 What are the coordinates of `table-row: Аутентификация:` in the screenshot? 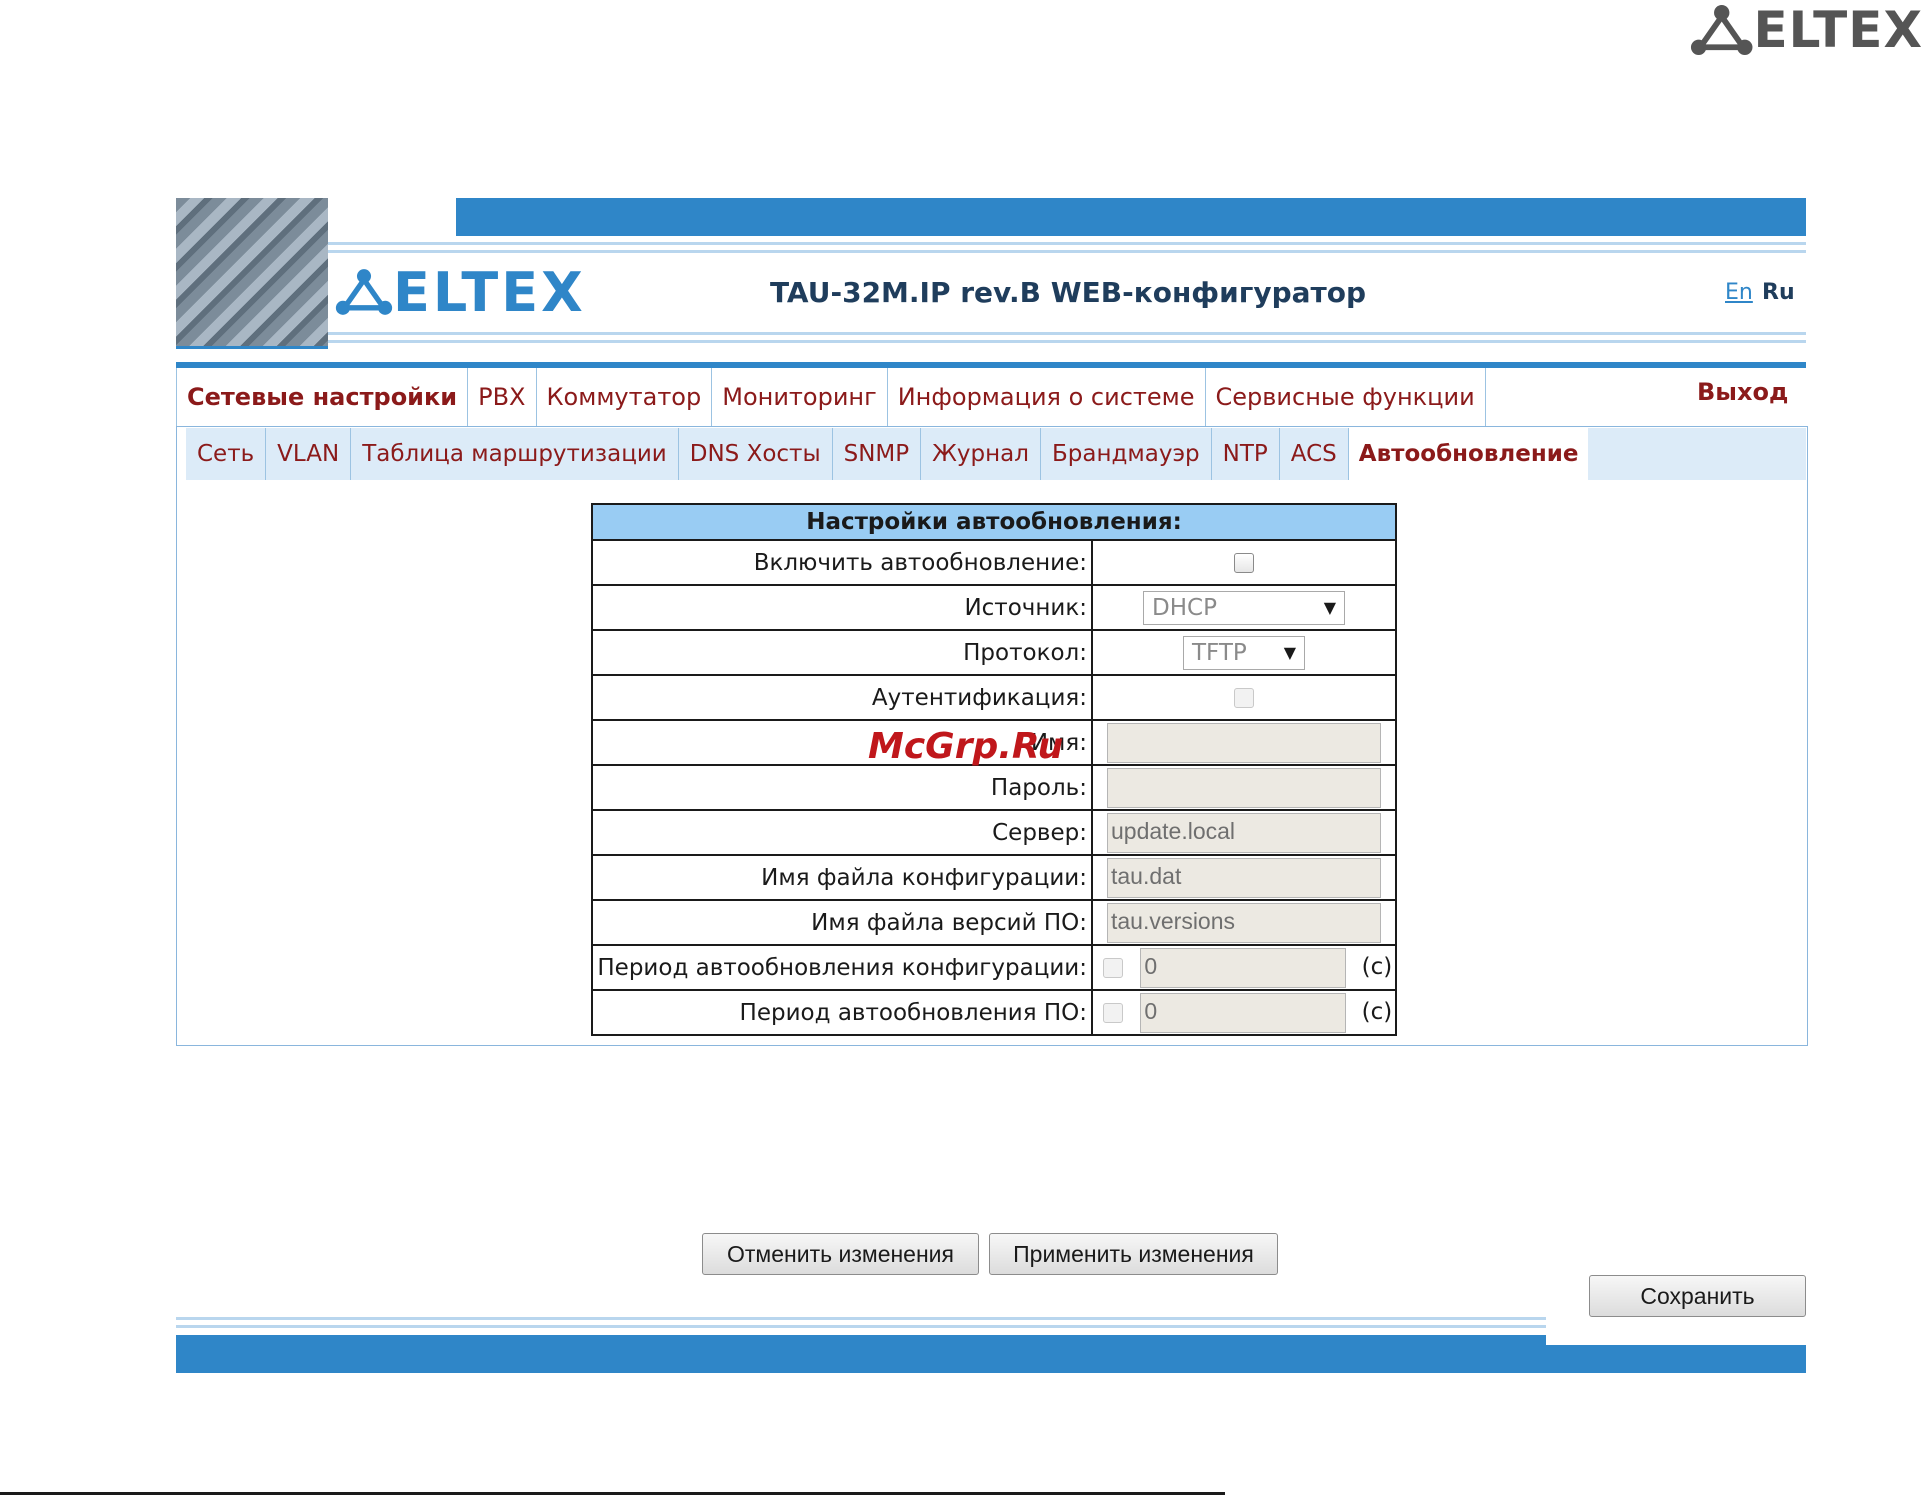 It's located at (994, 697).